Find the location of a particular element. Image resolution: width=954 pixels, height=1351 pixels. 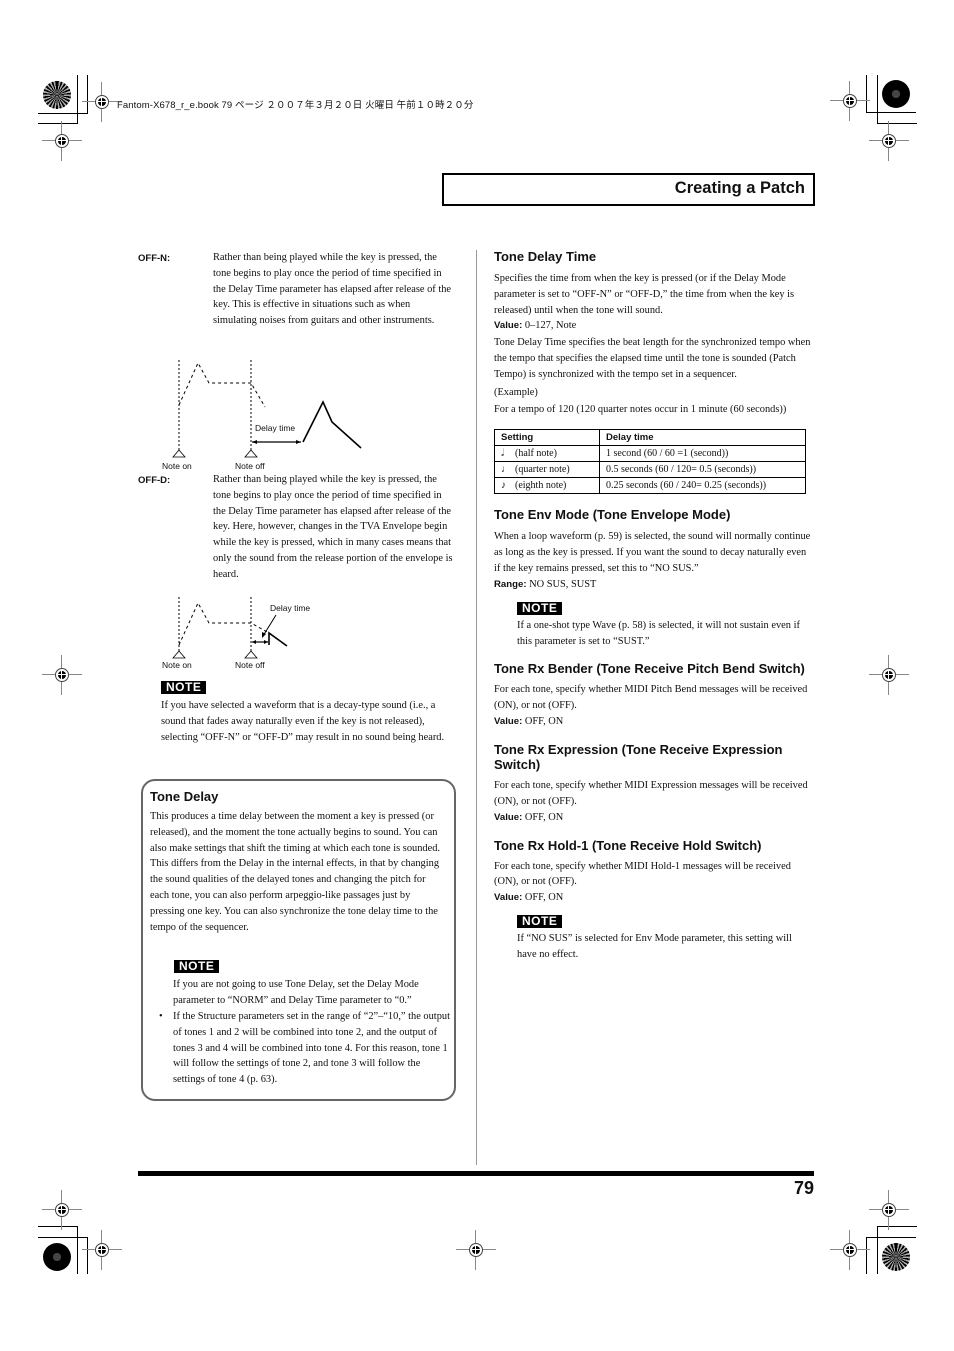

tone-env-mode-heading: Tone Env Mode (Tone Envelope Mode) is located at coordinates (612, 515).